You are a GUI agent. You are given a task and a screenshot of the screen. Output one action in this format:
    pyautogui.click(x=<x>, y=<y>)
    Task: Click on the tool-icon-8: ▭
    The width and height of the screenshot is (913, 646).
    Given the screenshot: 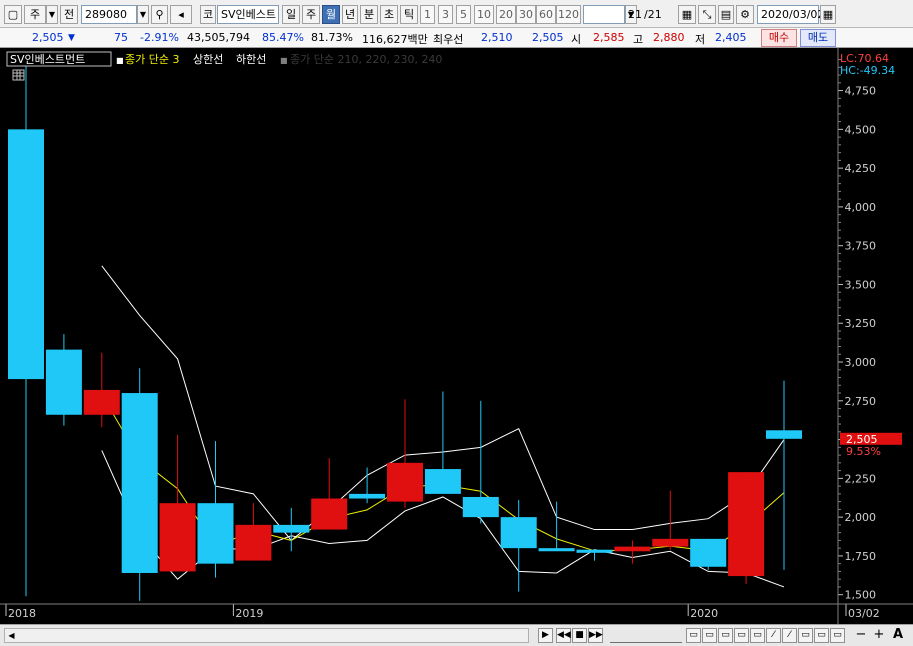 What is the action you would take?
    pyautogui.click(x=837, y=635)
    